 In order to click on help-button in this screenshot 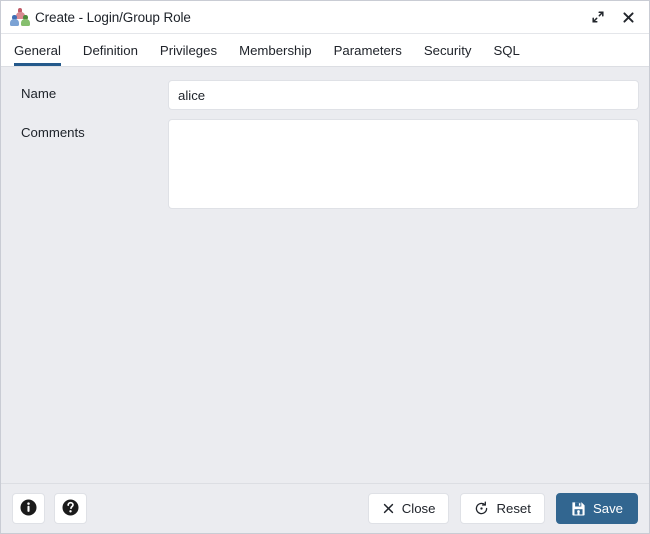, I will do `click(70, 508)`.